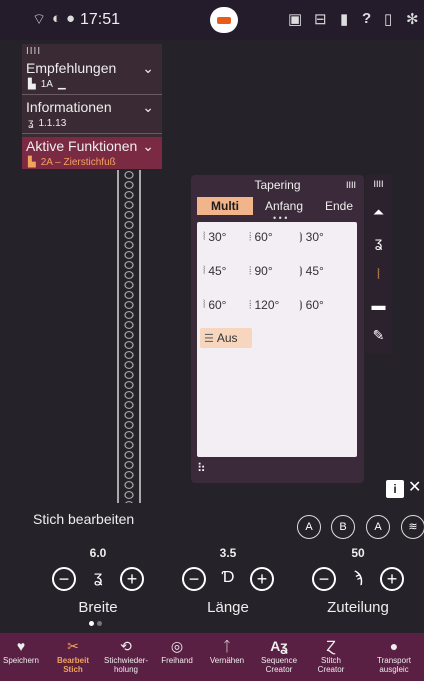 This screenshot has width=424, height=681. Describe the element at coordinates (366, 18) in the screenshot. I see `help-icon: ?` at that location.